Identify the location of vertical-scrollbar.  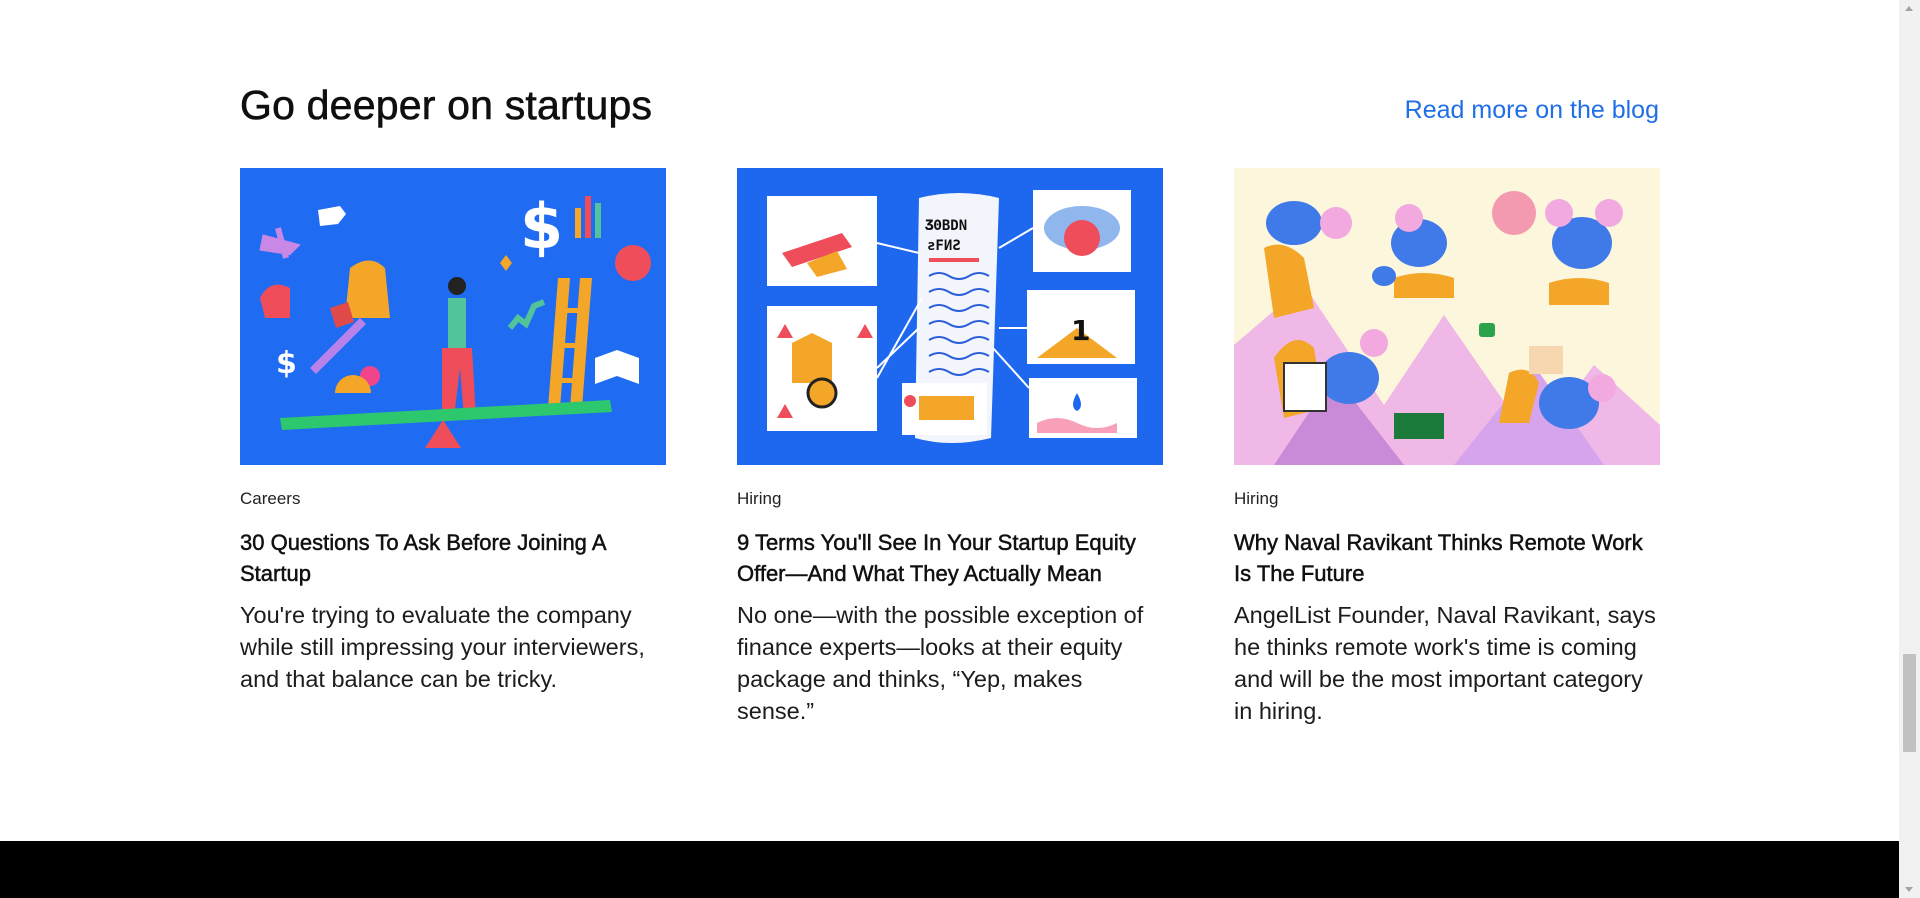
(1909, 449).